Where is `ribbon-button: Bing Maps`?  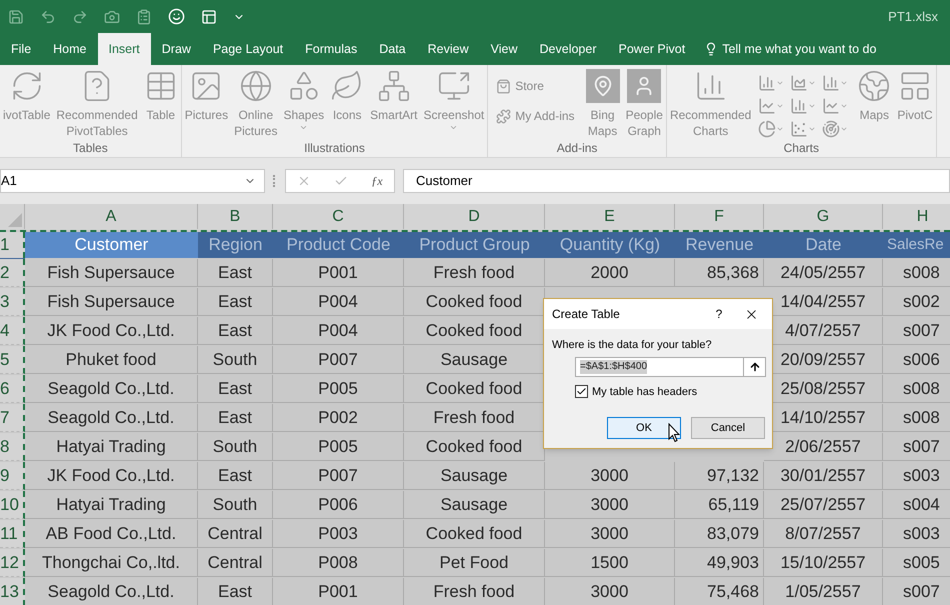
ribbon-button: Bing Maps is located at coordinates (602, 102).